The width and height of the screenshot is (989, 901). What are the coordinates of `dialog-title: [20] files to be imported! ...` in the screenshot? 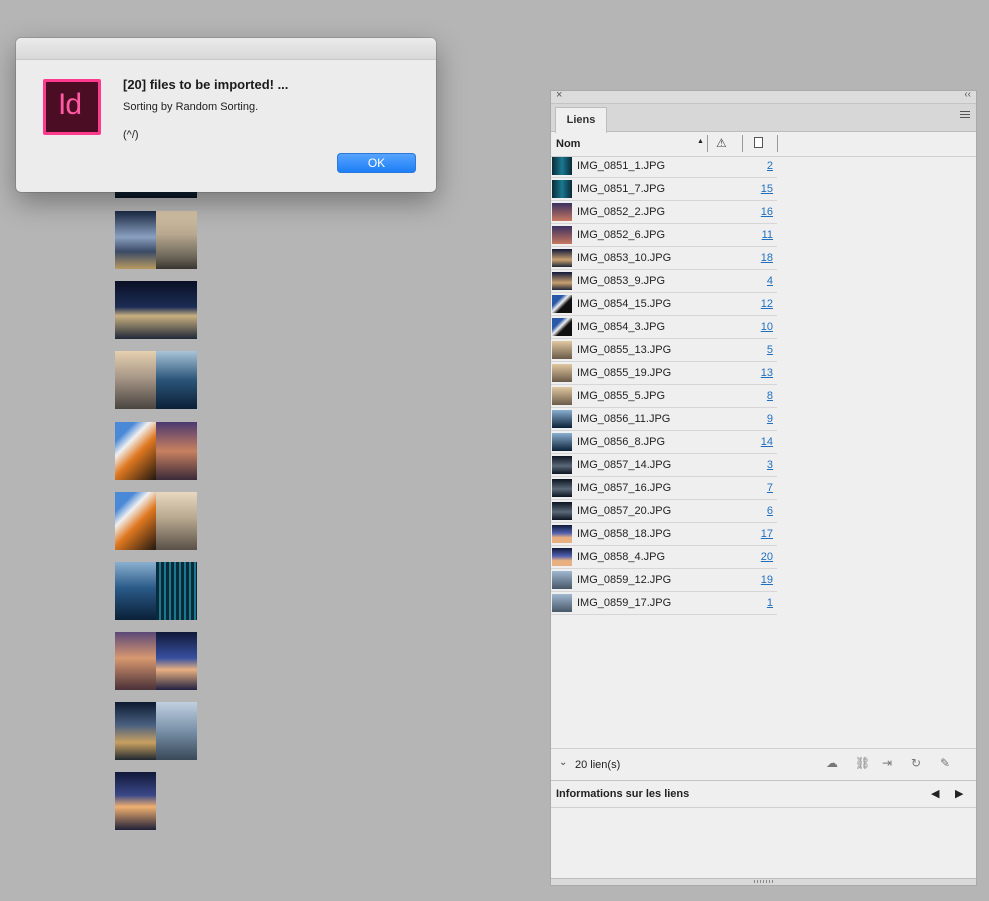 It's located at (206, 84).